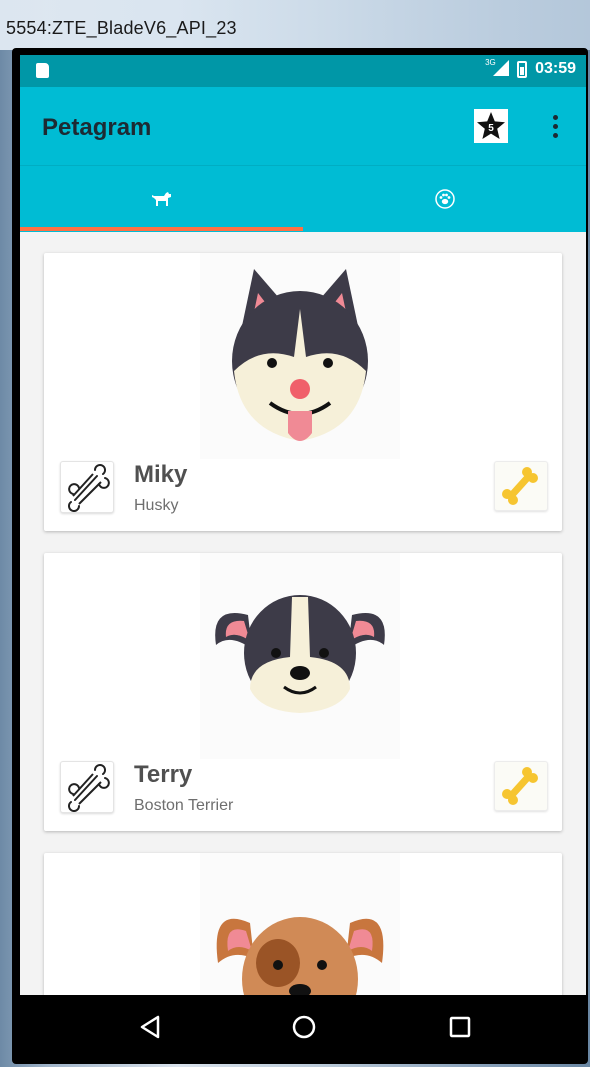 Image resolution: width=590 pixels, height=1067 pixels. I want to click on recents-square-icon, so click(460, 1027).